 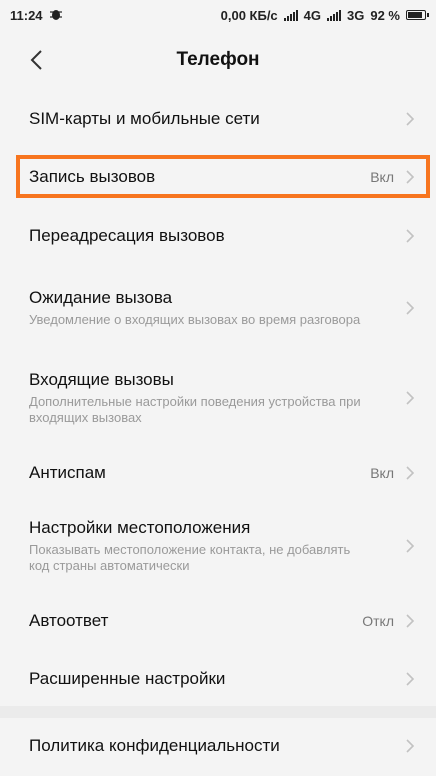 What do you see at coordinates (101, 297) in the screenshot?
I see `item-label: Ожидание вызова` at bounding box center [101, 297].